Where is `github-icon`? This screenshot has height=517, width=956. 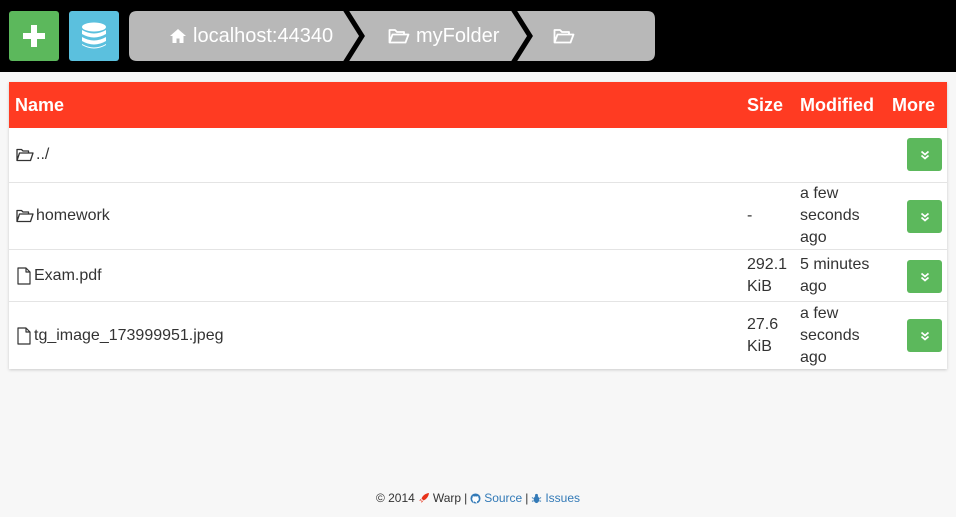 github-icon is located at coordinates (475, 498).